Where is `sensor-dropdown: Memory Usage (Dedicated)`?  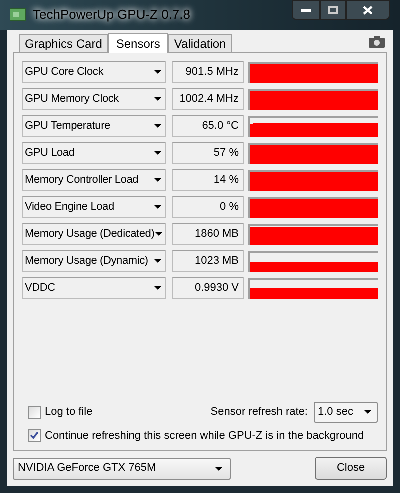 sensor-dropdown: Memory Usage (Dedicated) is located at coordinates (94, 234).